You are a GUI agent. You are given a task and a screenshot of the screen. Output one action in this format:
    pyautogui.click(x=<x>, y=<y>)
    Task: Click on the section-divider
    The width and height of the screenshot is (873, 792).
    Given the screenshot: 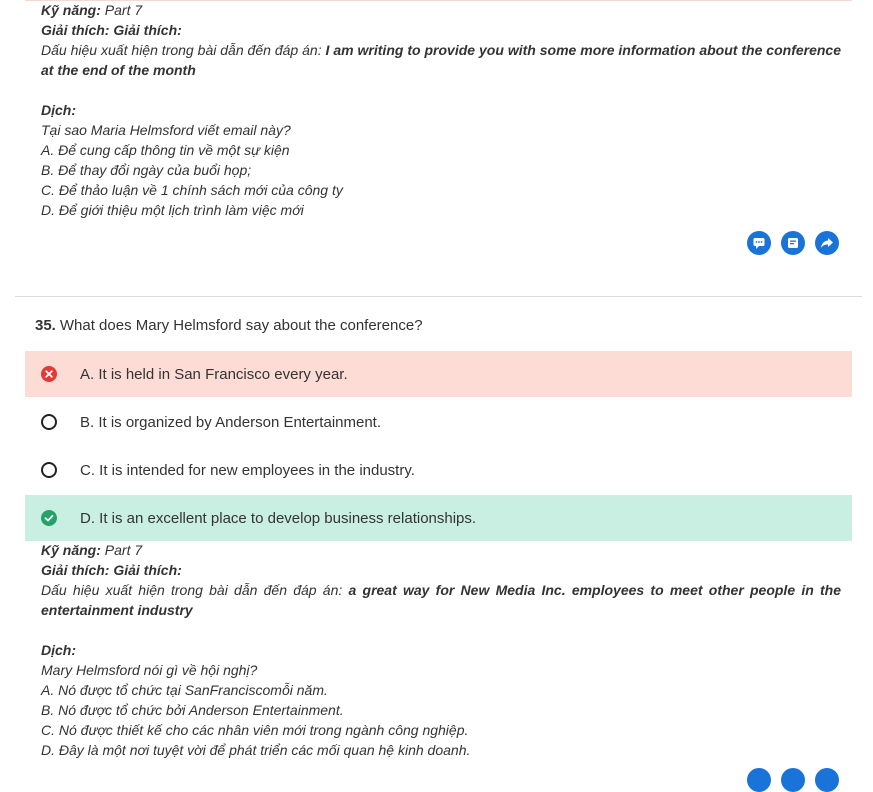 What is the action you would take?
    pyautogui.click(x=438, y=296)
    